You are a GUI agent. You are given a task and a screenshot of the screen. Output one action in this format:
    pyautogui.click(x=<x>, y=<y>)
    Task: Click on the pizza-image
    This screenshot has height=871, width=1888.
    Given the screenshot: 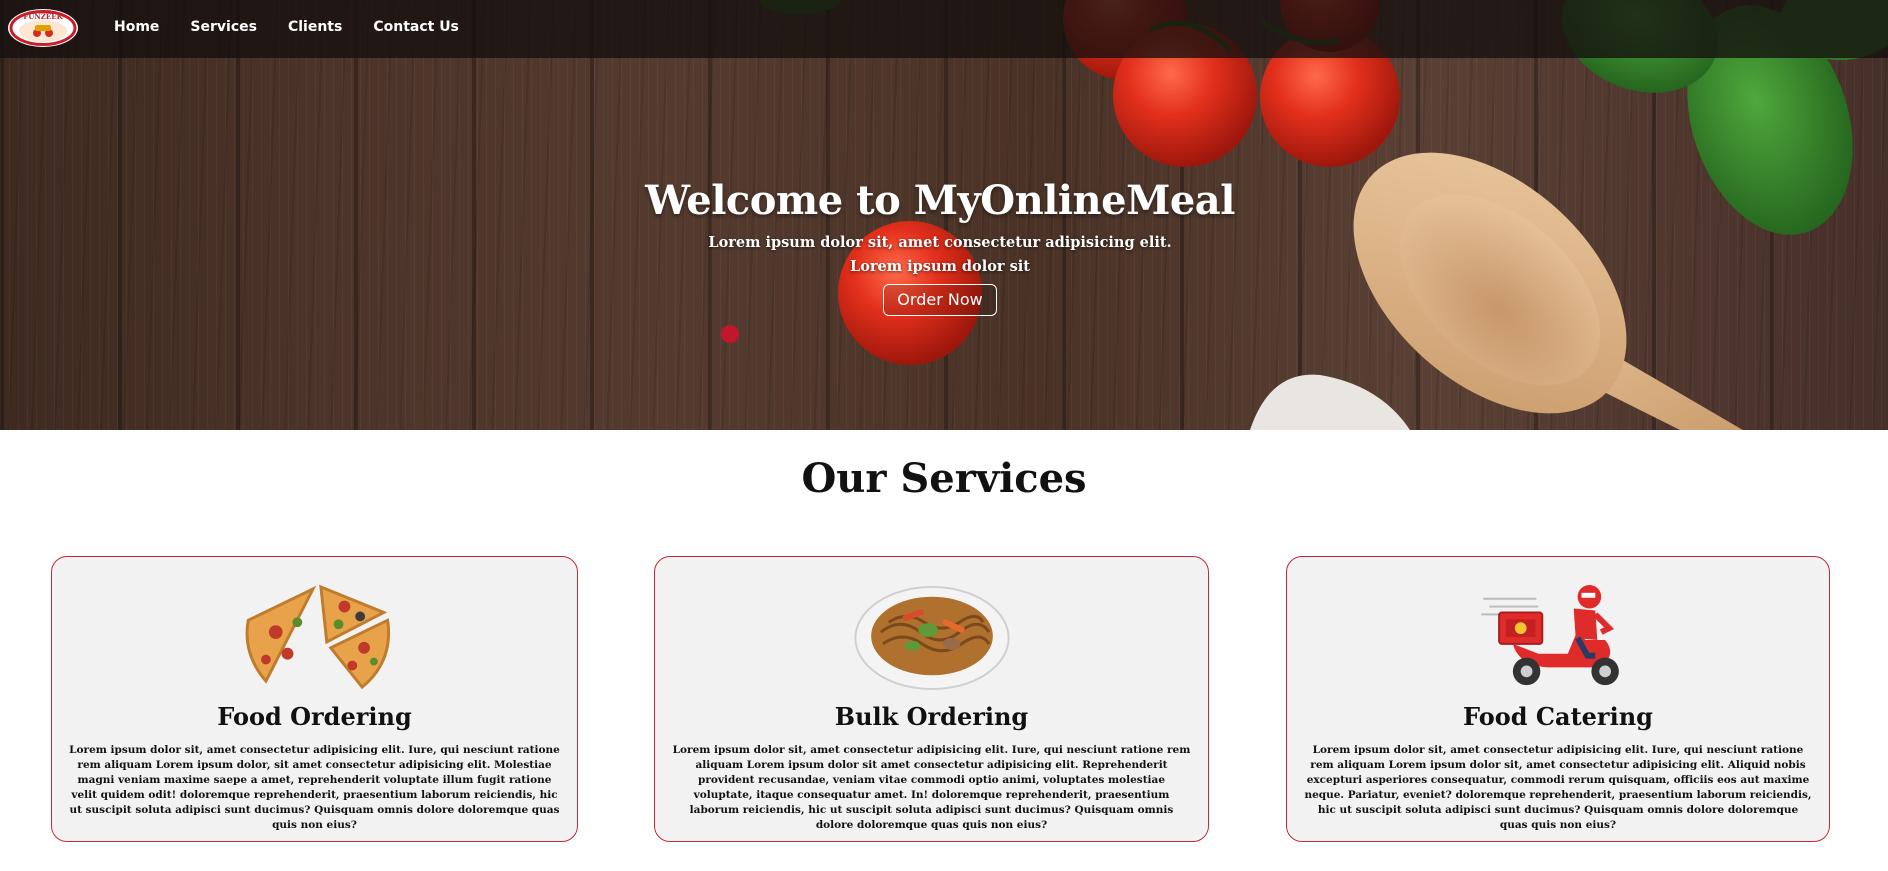 What is the action you would take?
    pyautogui.click(x=317, y=637)
    